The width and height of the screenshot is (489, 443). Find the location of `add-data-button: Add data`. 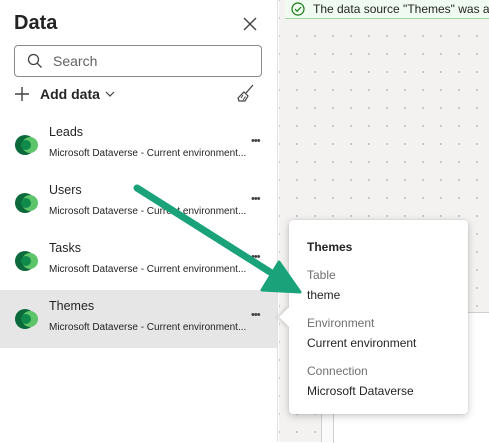

add-data-button: Add data is located at coordinates (64, 94).